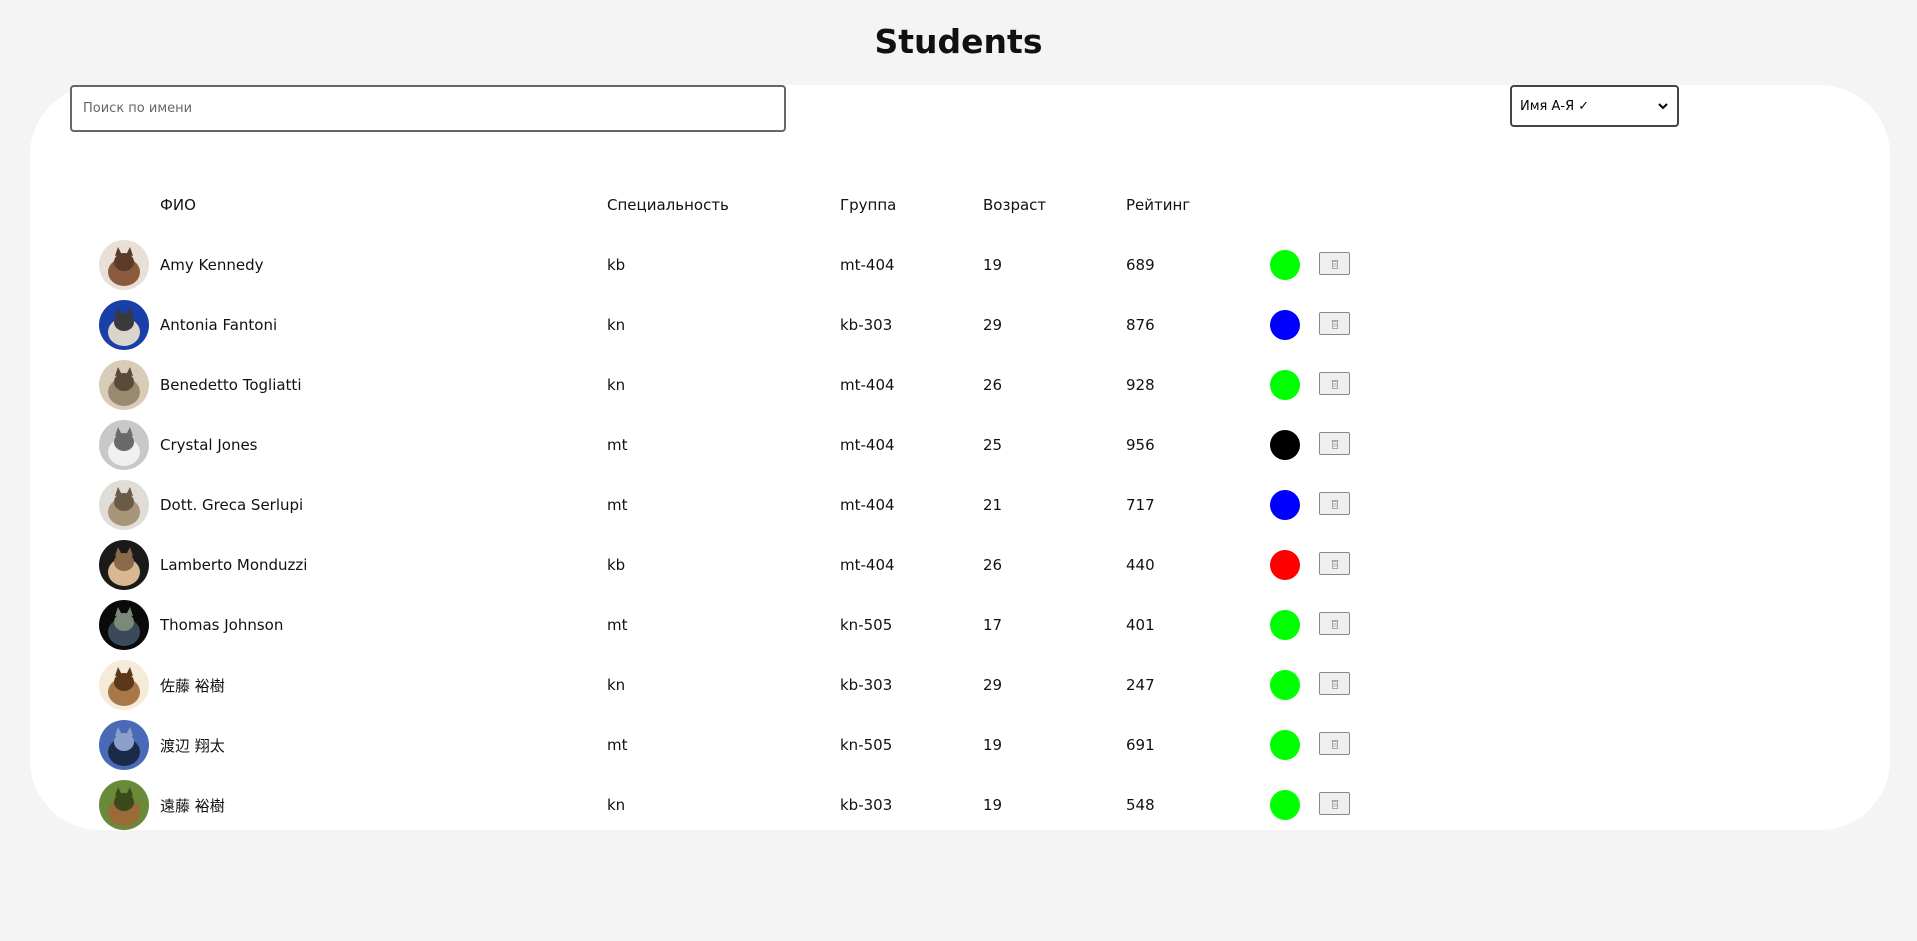 The width and height of the screenshot is (1917, 941). Describe the element at coordinates (1140, 385) in the screenshot. I see `student-rating: 928` at that location.